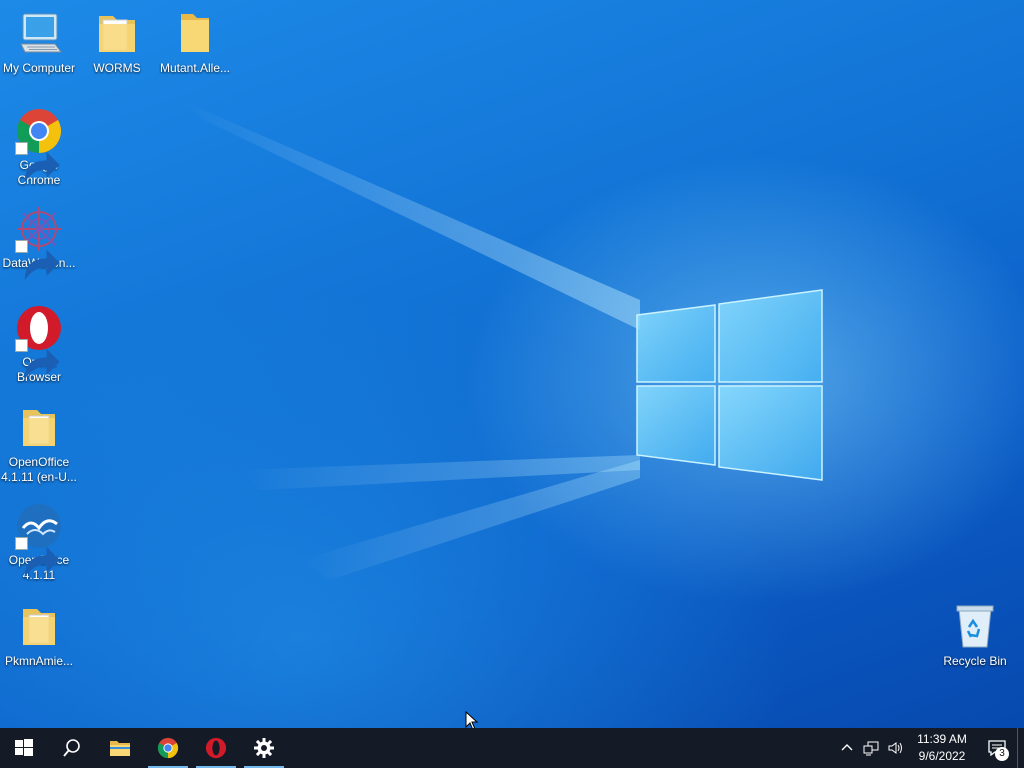 The image size is (1024, 768). I want to click on chevron-up-icon, so click(847, 748).